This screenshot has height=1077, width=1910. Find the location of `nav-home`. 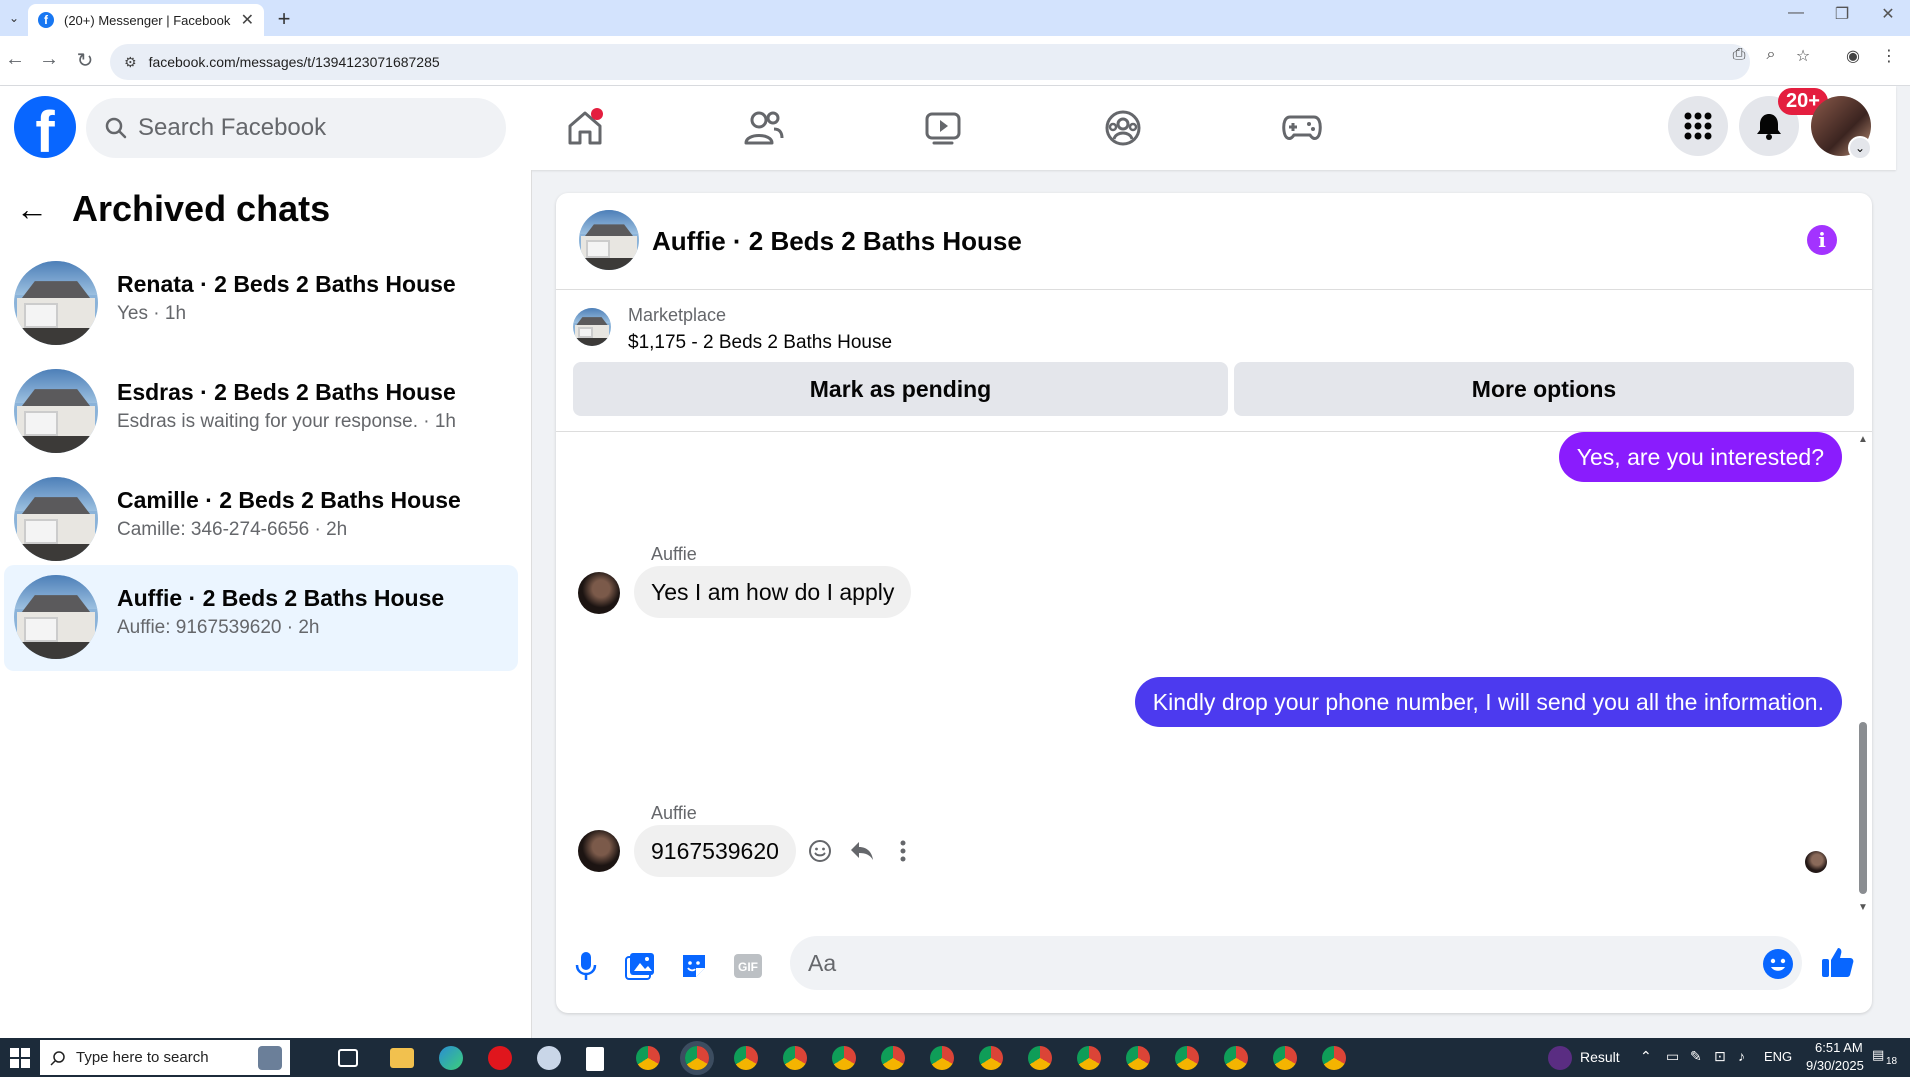

nav-home is located at coordinates (585, 128).